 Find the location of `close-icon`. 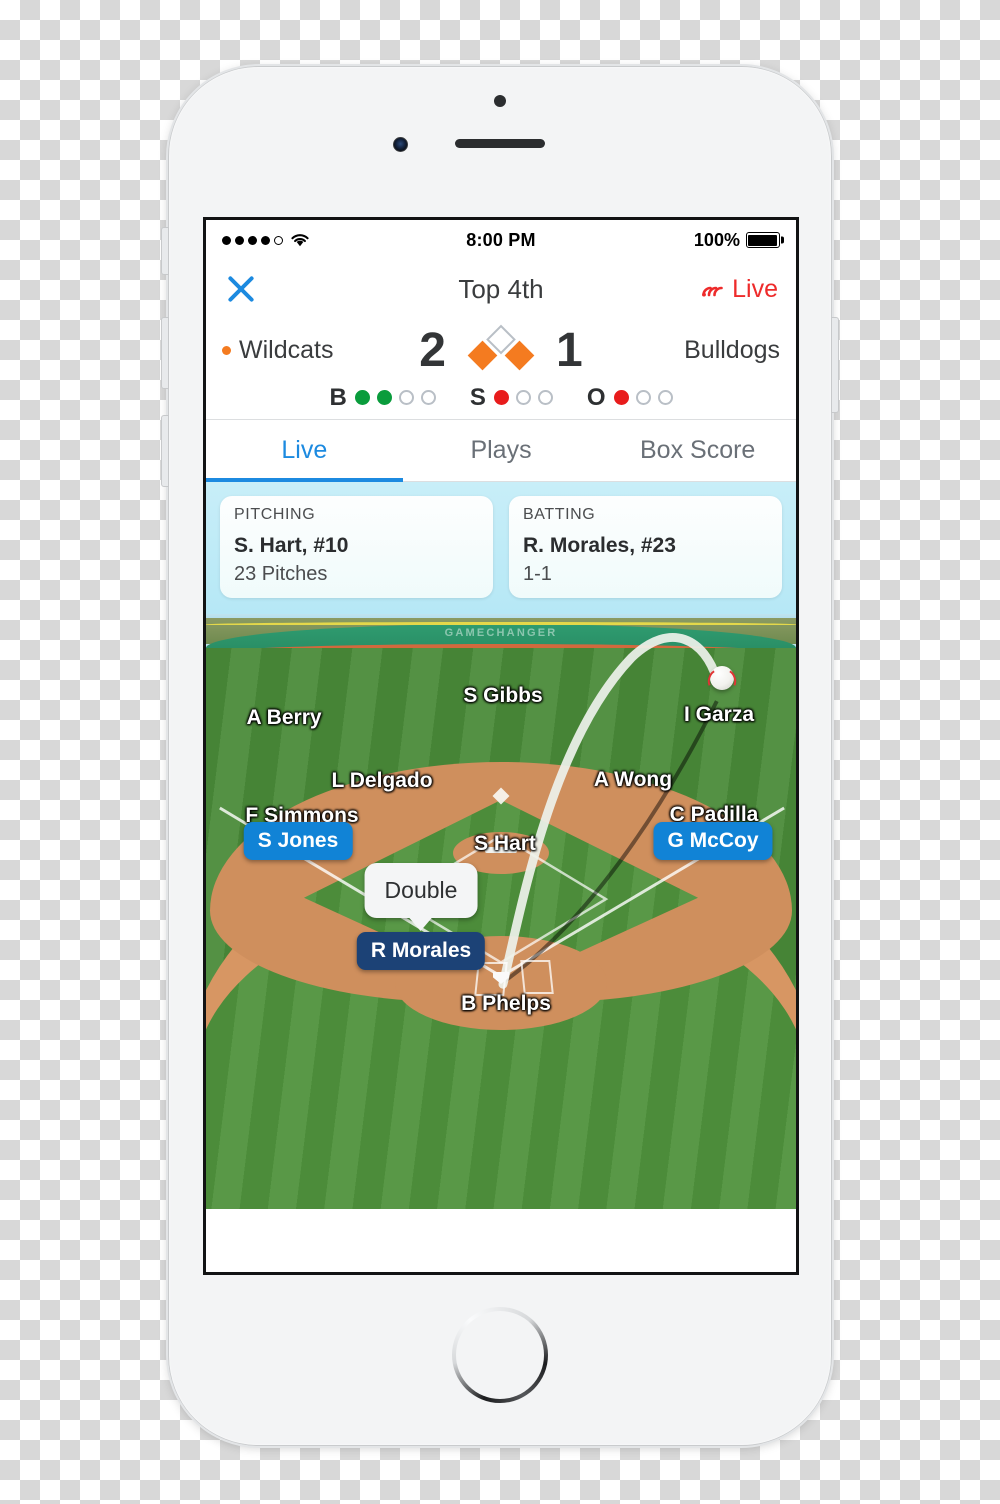

close-icon is located at coordinates (241, 289).